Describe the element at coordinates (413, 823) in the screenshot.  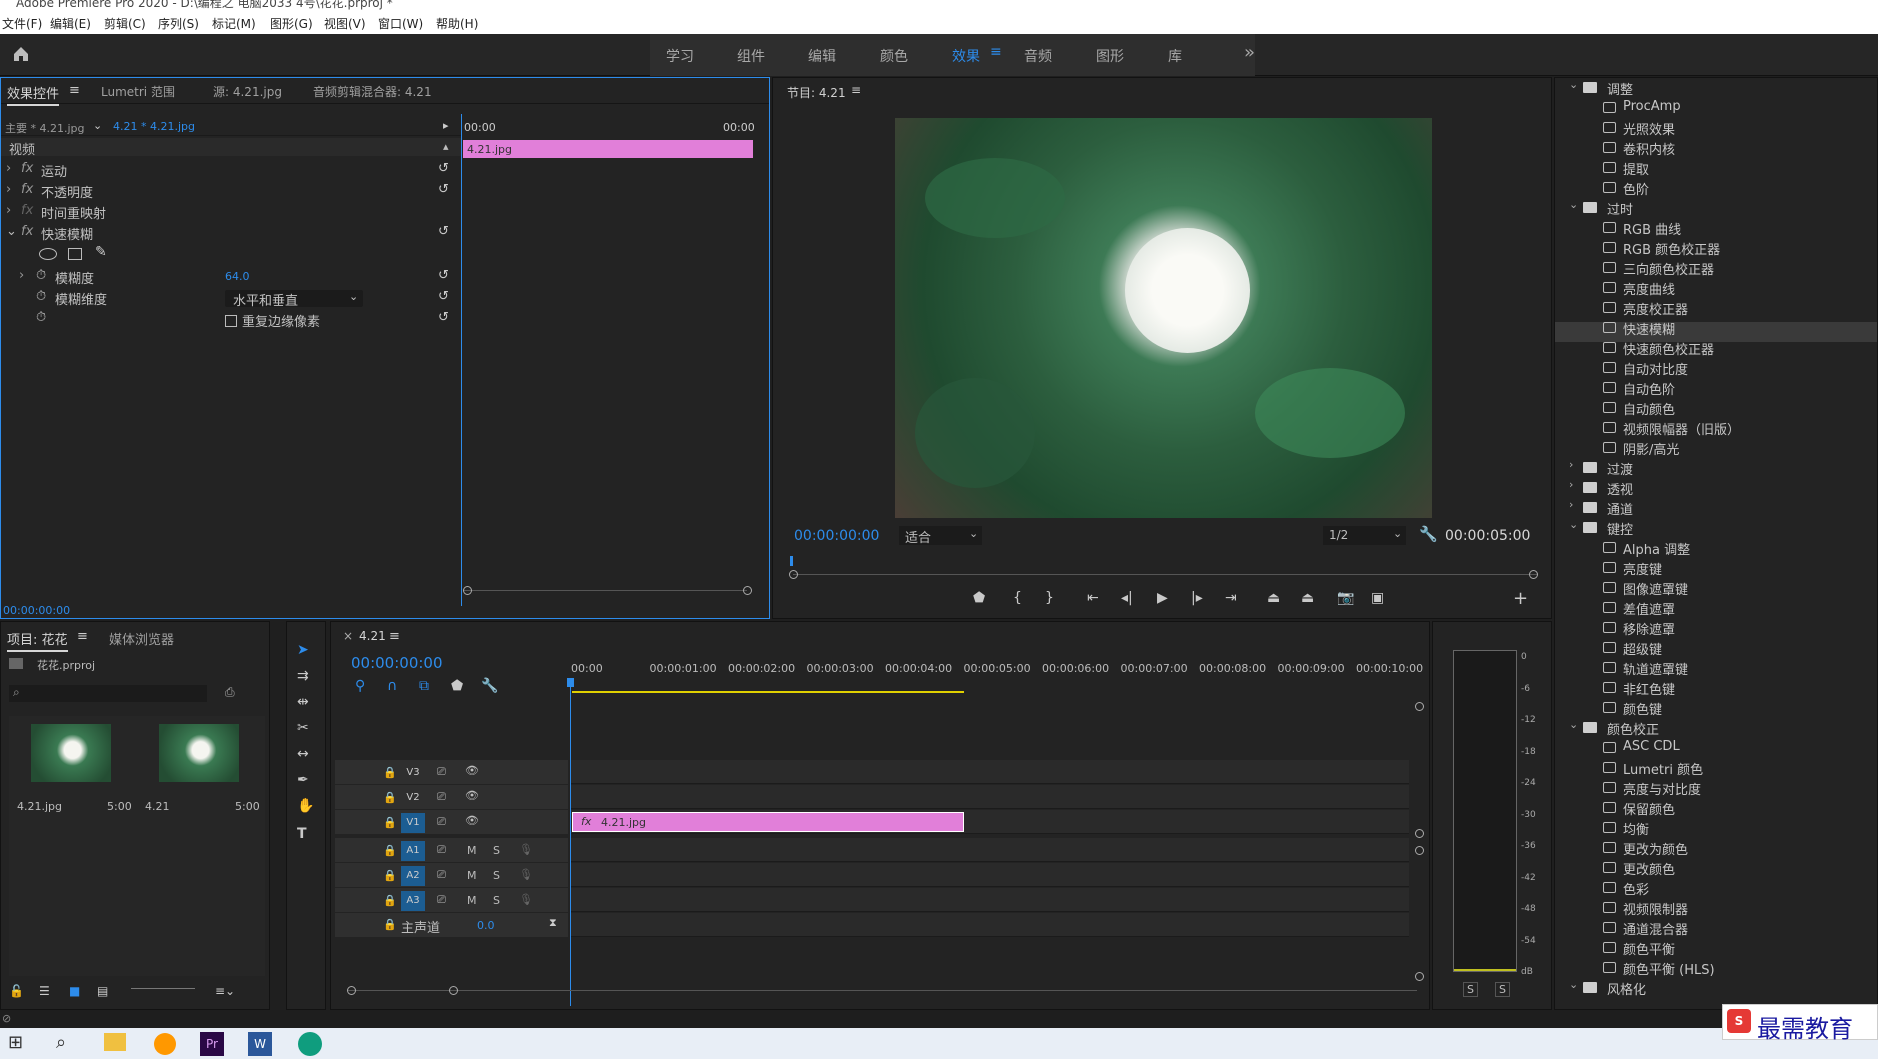
I see `track-target-v1: V1` at that location.